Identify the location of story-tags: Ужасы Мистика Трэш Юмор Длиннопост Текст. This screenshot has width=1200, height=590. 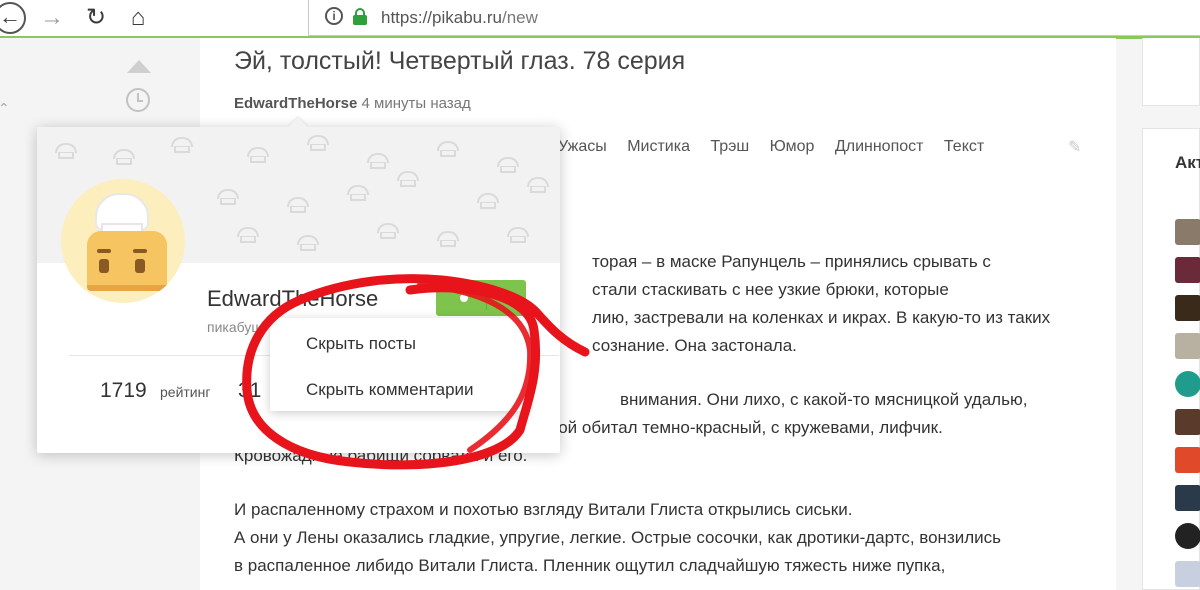
(779, 147).